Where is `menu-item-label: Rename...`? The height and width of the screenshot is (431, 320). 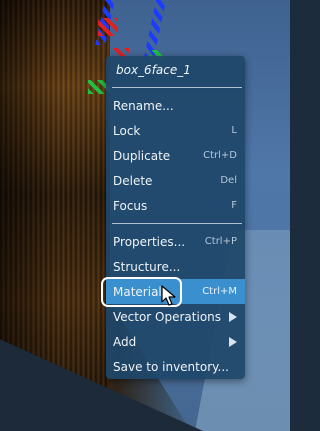
menu-item-label: Rename... is located at coordinates (143, 105).